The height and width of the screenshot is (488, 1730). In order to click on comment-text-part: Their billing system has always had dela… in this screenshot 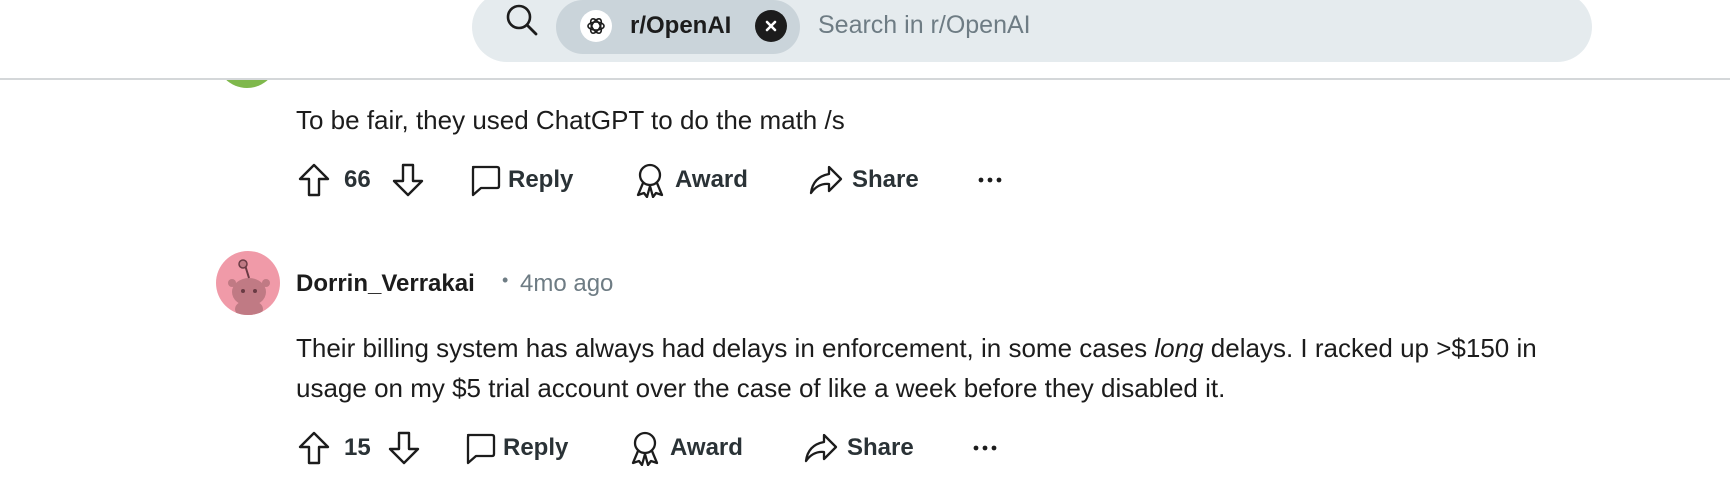, I will do `click(725, 348)`.